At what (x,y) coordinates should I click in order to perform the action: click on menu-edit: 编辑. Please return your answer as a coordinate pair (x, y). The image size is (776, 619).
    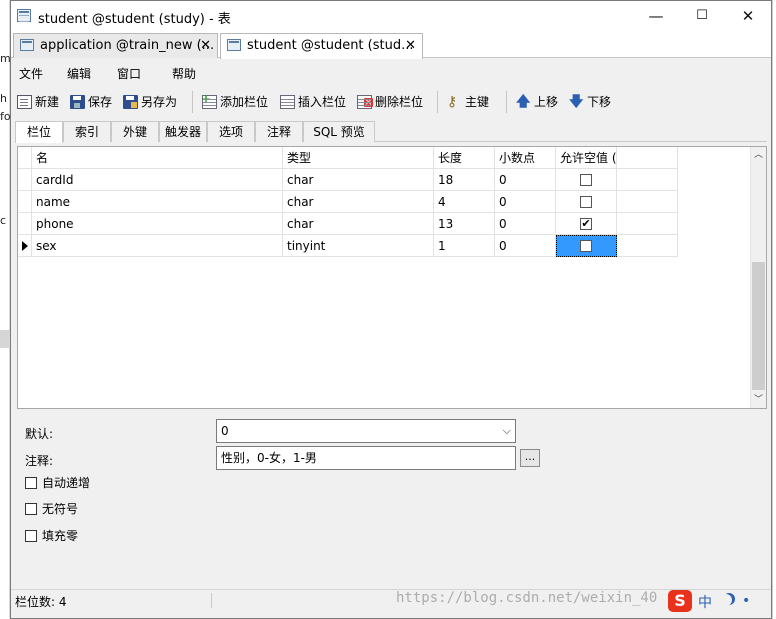
    Looking at the image, I should click on (79, 73).